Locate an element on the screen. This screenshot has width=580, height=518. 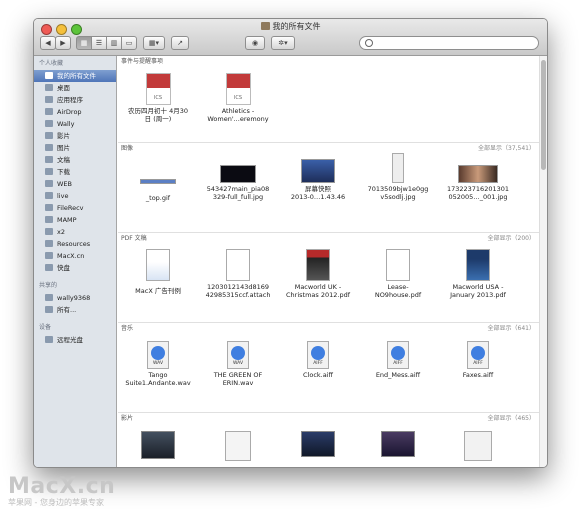
file-name: 屏幕快照 2013-0…1.43.46 is located at coordinates (318, 193).